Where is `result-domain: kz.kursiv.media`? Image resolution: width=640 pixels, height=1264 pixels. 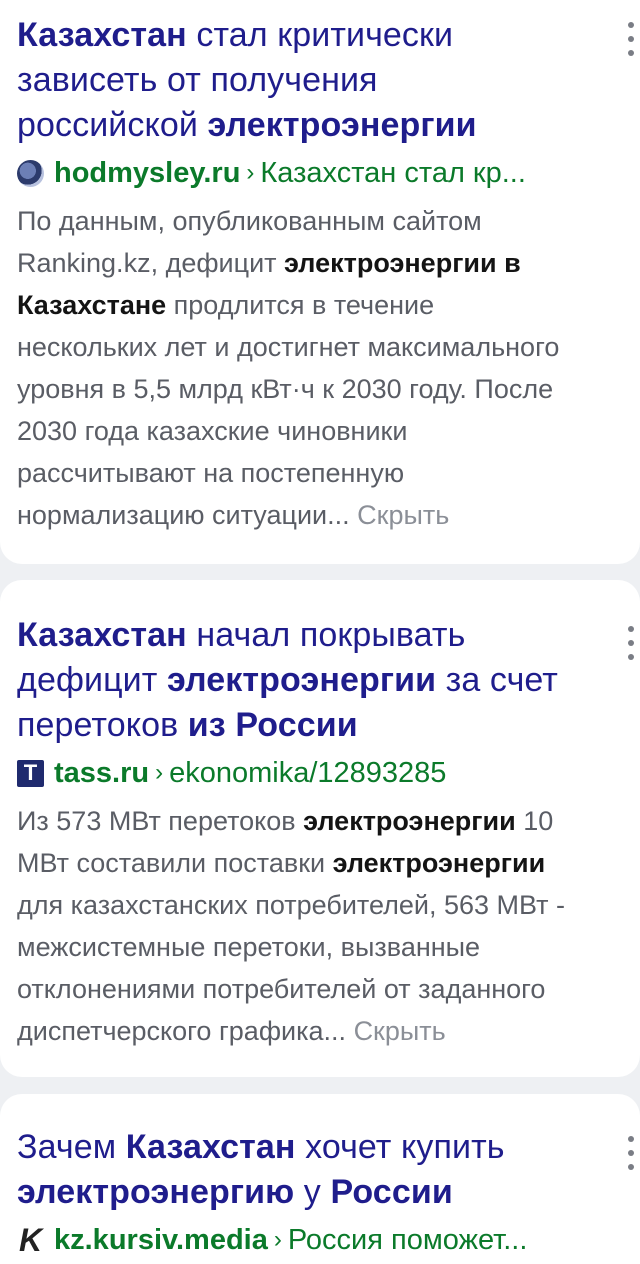
result-domain: kz.kursiv.media is located at coordinates (161, 1240).